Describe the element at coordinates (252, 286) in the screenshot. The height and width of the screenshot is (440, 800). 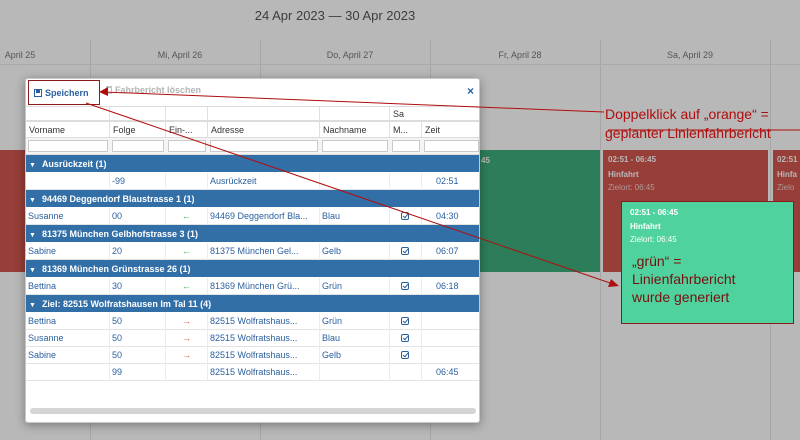
I see `table-row: Bettina 30 ← 81369 München Grü... Grün 06:18` at that location.